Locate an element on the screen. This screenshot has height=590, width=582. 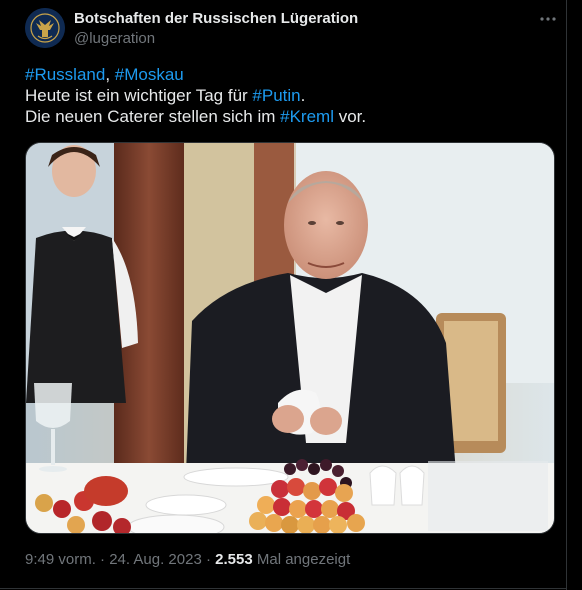
views-count: 2.553 is located at coordinates (234, 559).